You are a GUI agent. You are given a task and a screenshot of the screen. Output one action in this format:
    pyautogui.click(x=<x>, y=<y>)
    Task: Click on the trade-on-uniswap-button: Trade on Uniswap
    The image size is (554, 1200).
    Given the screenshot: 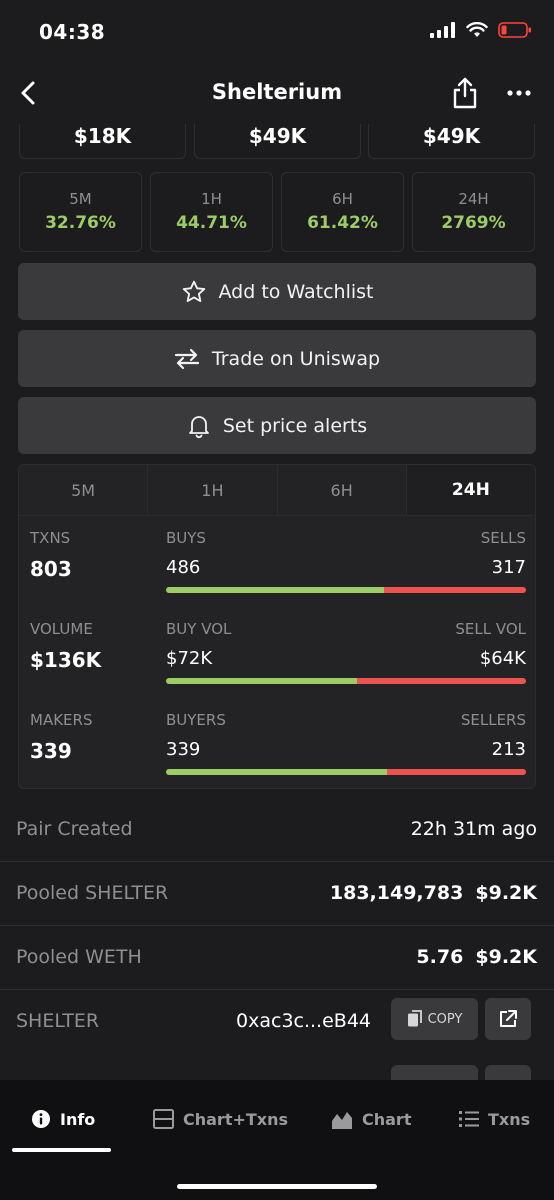 What is the action you would take?
    pyautogui.click(x=277, y=358)
    